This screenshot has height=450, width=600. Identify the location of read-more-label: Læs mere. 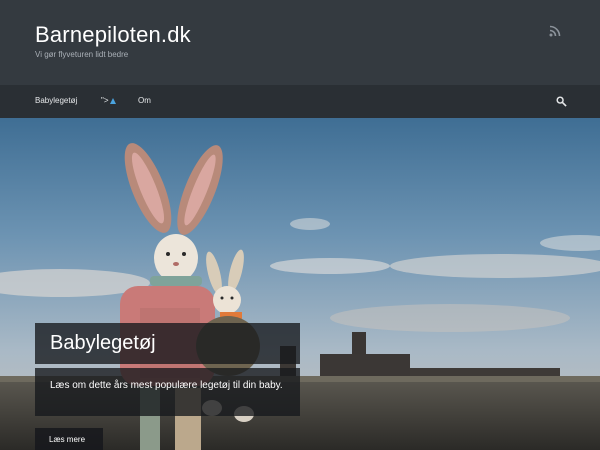
(67, 439).